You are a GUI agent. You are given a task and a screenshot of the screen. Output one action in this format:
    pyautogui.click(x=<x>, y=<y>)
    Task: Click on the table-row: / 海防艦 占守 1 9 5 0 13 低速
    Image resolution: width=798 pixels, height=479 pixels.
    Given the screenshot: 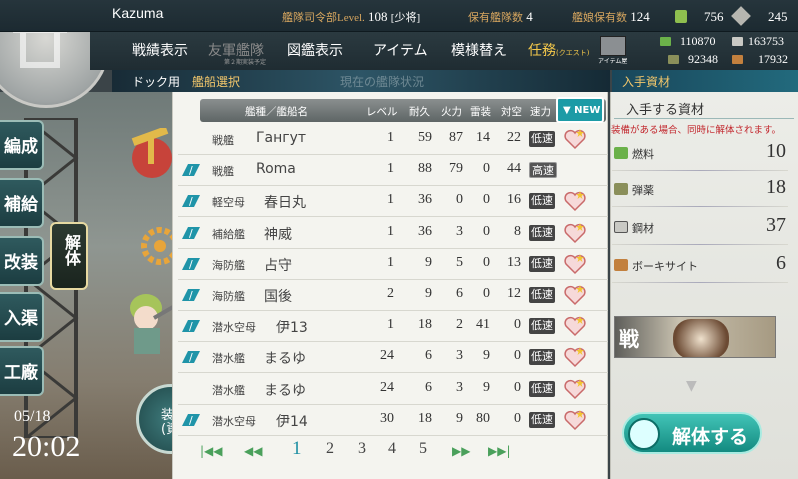 What is the action you would take?
    pyautogui.click(x=393, y=264)
    